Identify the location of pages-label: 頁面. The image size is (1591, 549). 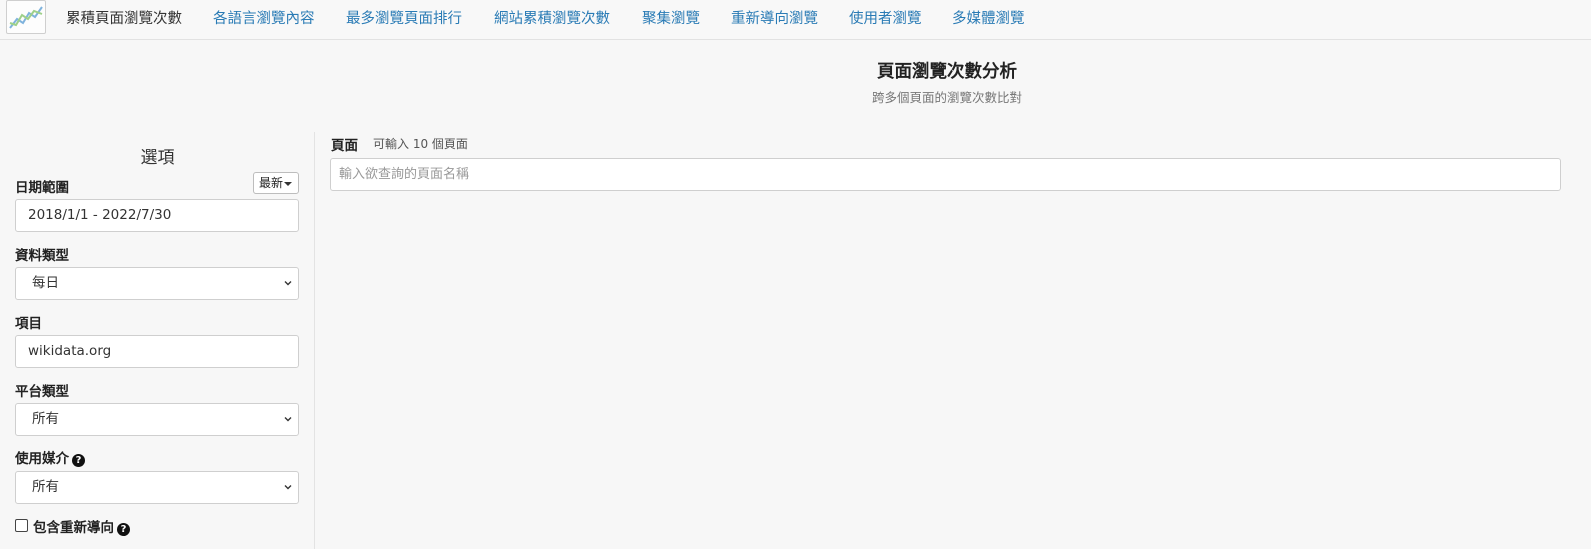
(344, 146).